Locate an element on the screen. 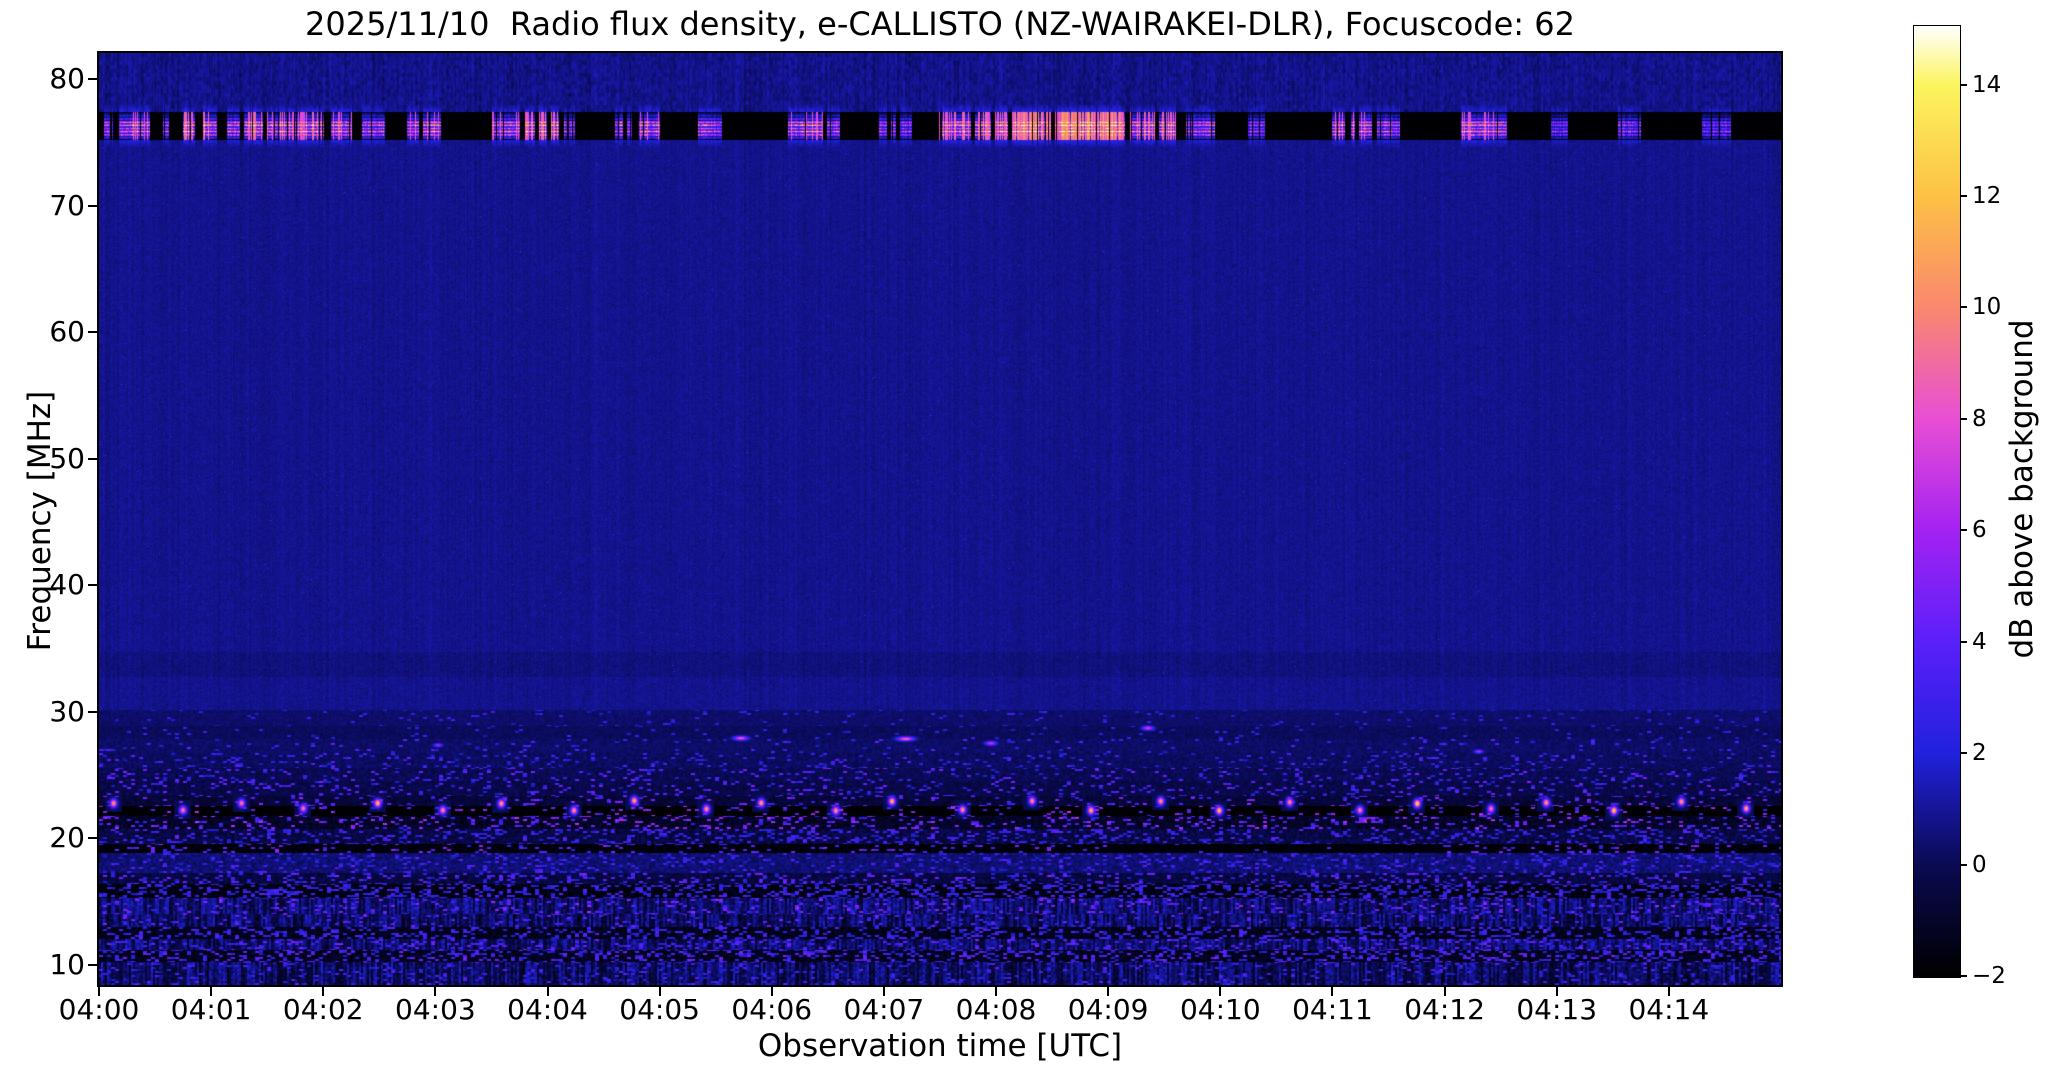 The width and height of the screenshot is (2047, 1067). y-tick-label: 10 is located at coordinates (67, 964).